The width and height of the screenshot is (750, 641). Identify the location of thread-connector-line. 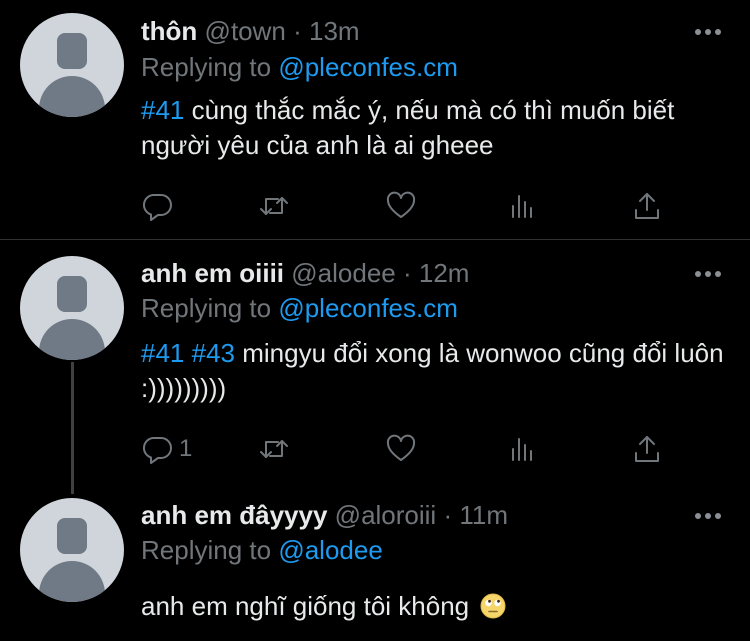
(72, 428).